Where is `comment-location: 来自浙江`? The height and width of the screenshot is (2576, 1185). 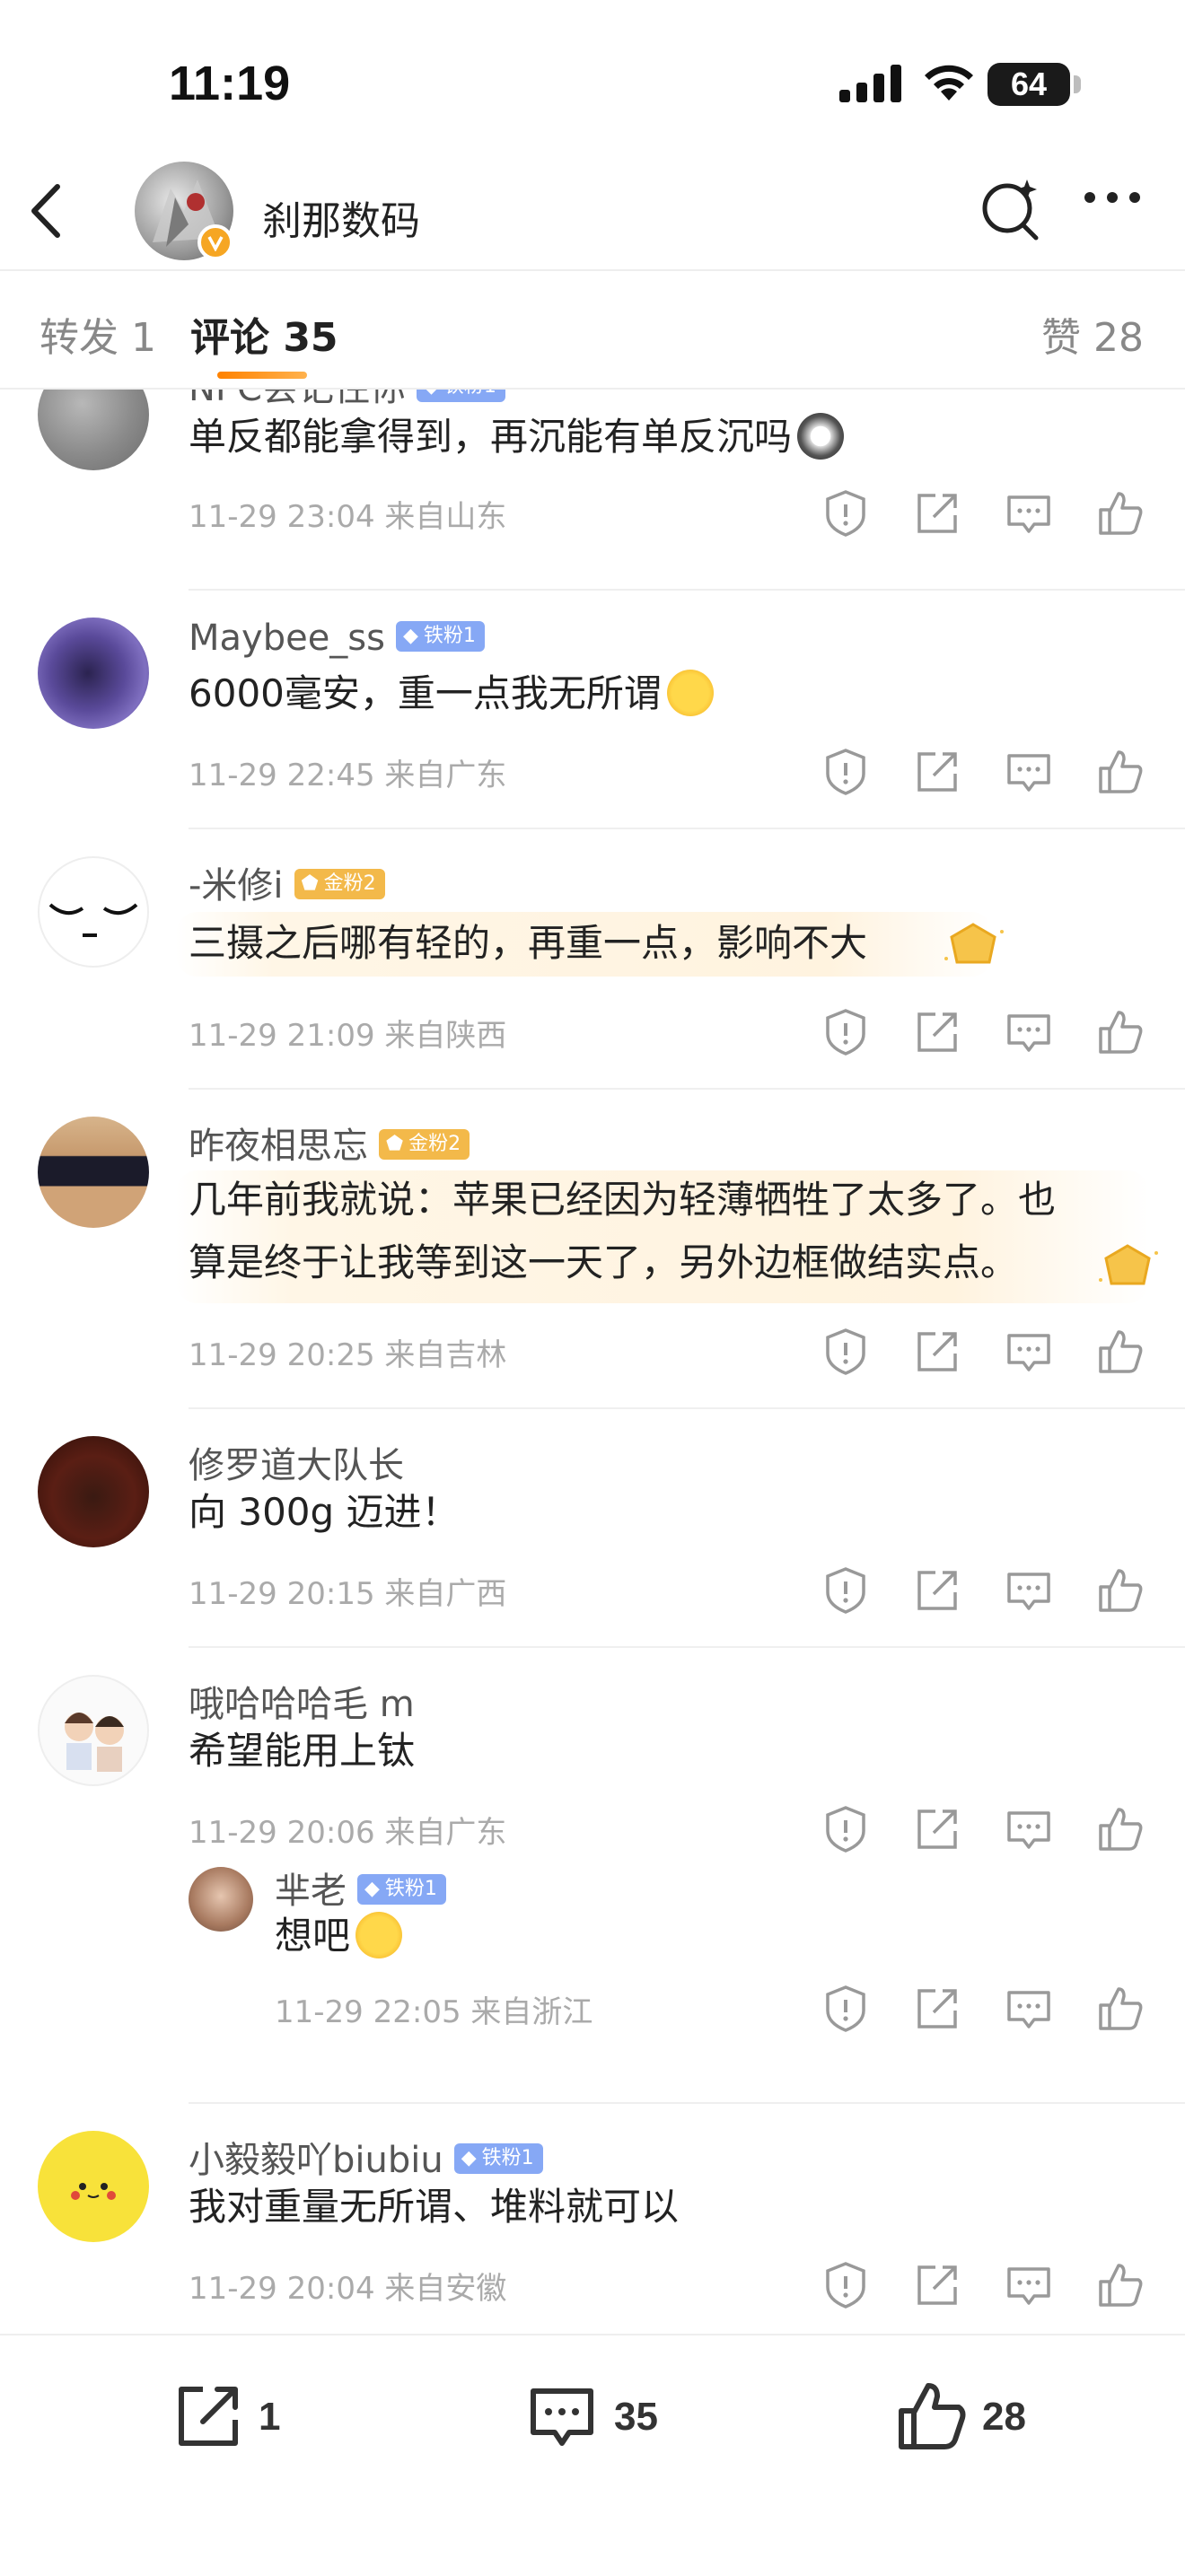
comment-location: 来自浙江 is located at coordinates (531, 2012).